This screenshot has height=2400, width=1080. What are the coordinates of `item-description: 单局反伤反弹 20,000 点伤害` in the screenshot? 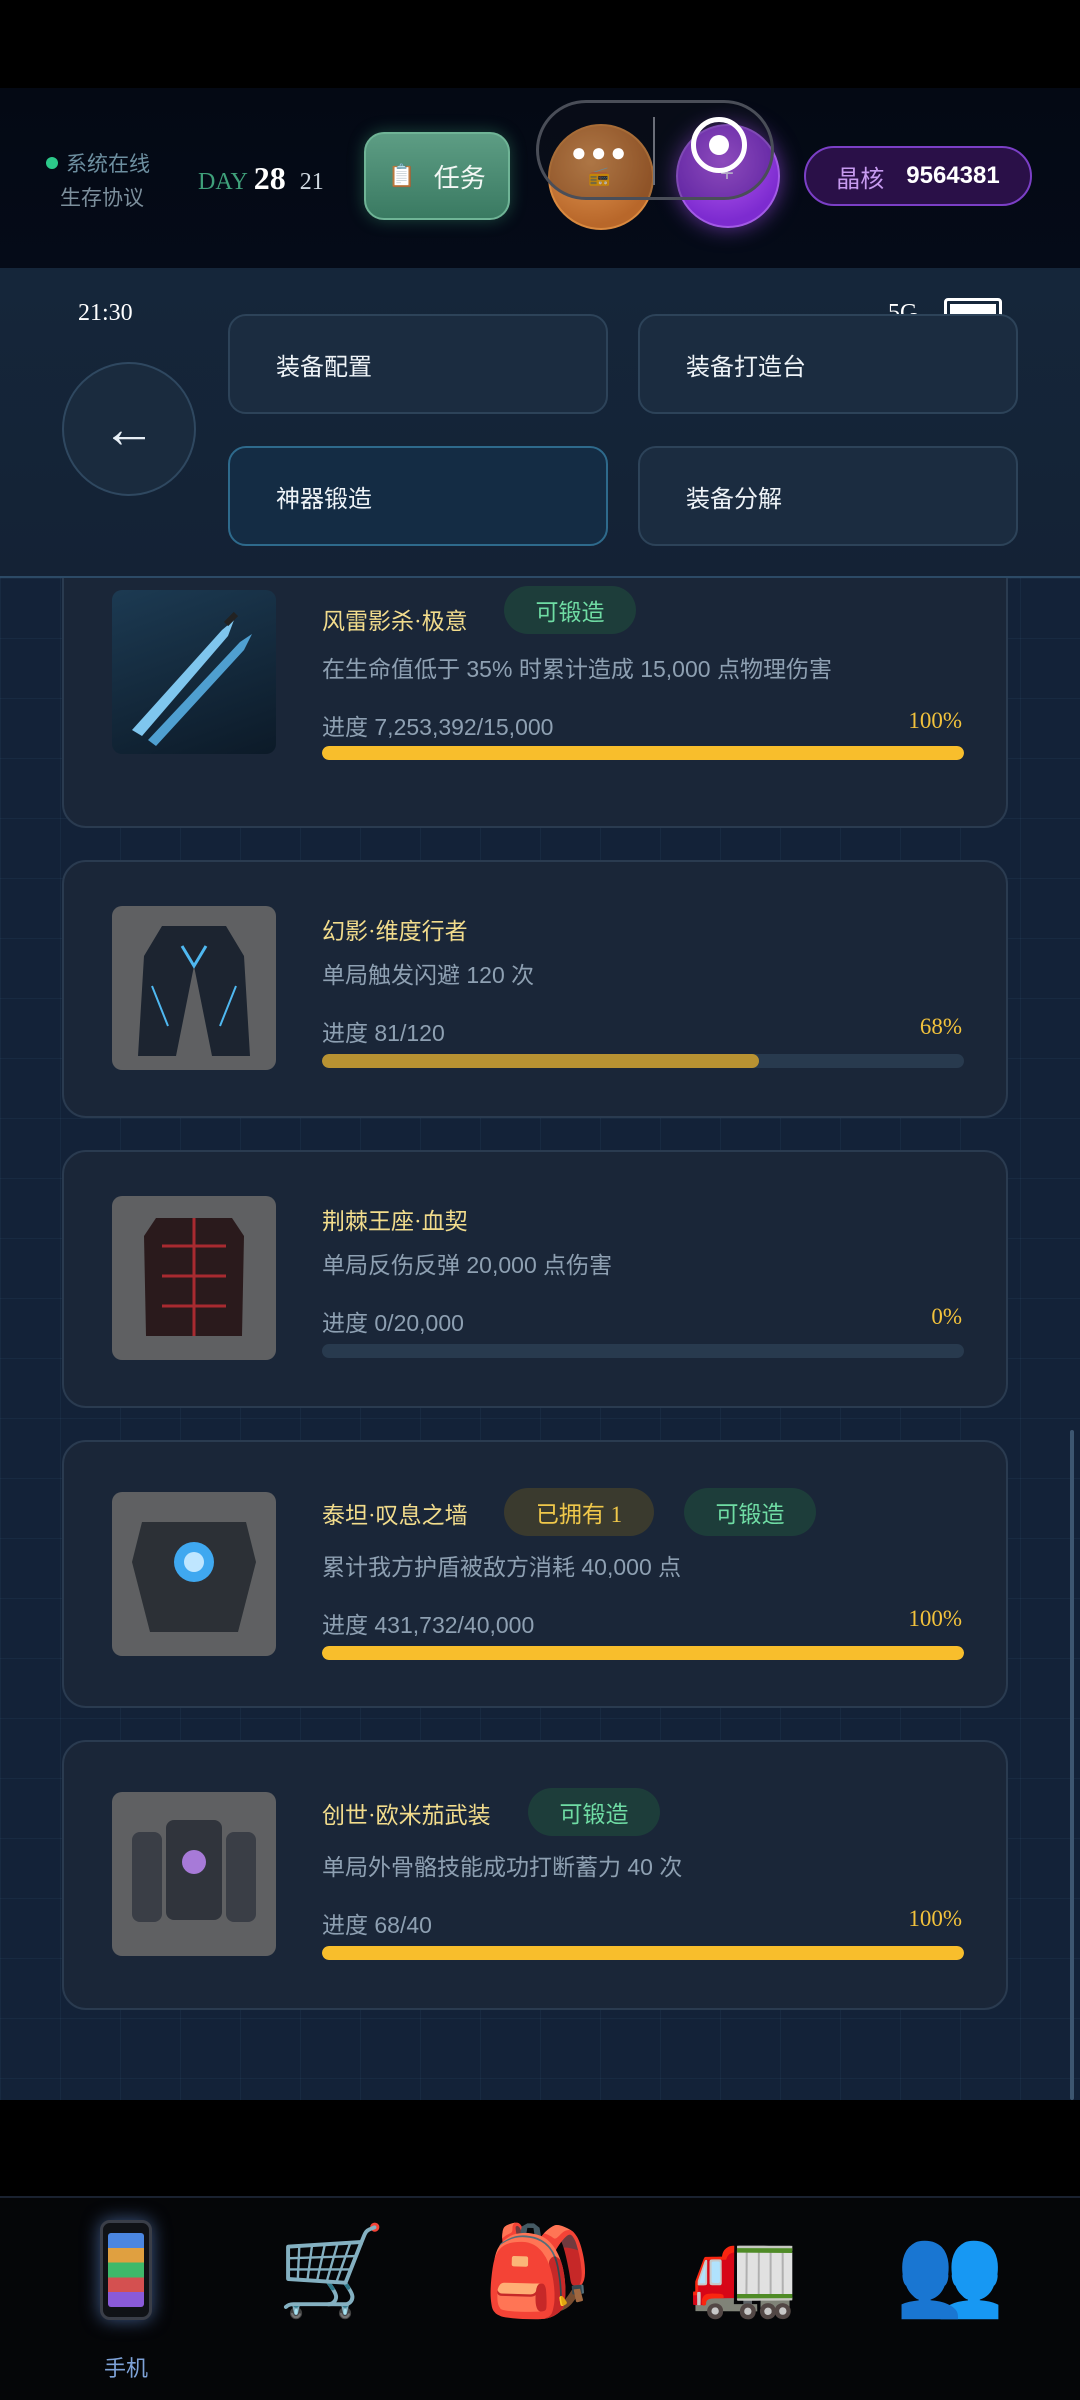 It's located at (467, 1265).